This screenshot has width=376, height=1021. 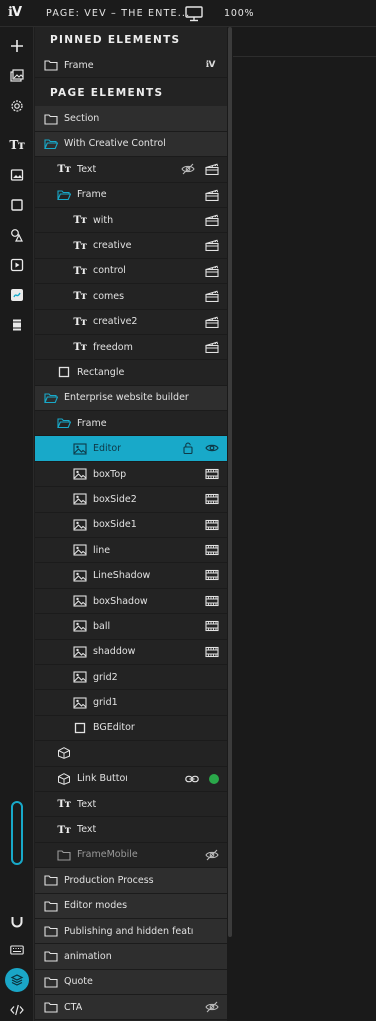 What do you see at coordinates (131, 348) in the screenshot?
I see `layer-row-freedom: Tт freedom` at bounding box center [131, 348].